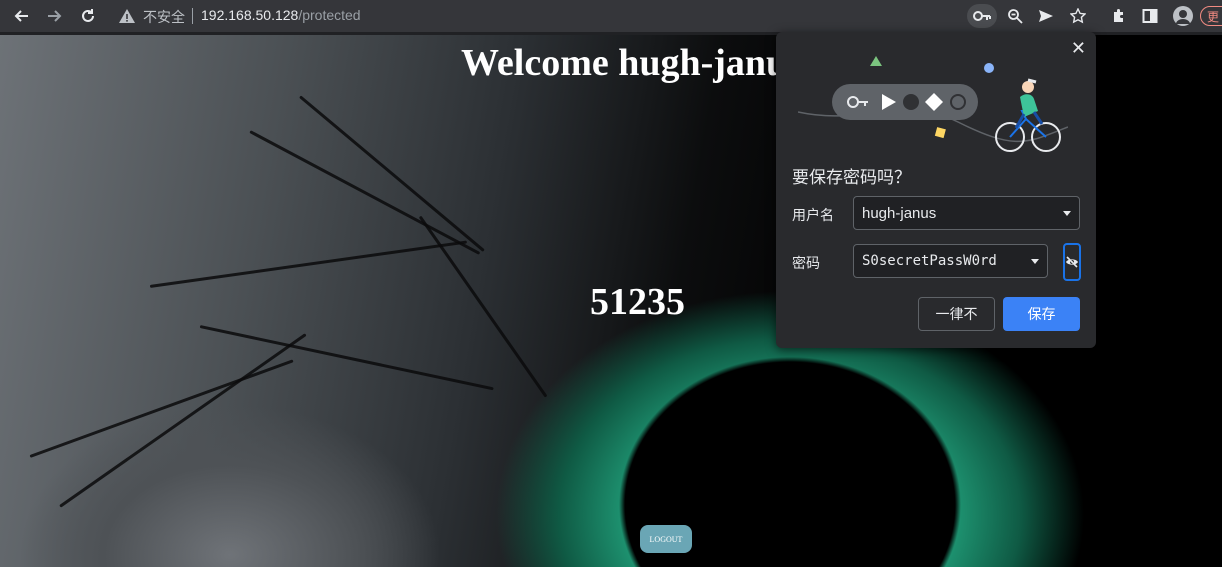 The image size is (1222, 567). What do you see at coordinates (806, 263) in the screenshot?
I see `password-label: 密码` at bounding box center [806, 263].